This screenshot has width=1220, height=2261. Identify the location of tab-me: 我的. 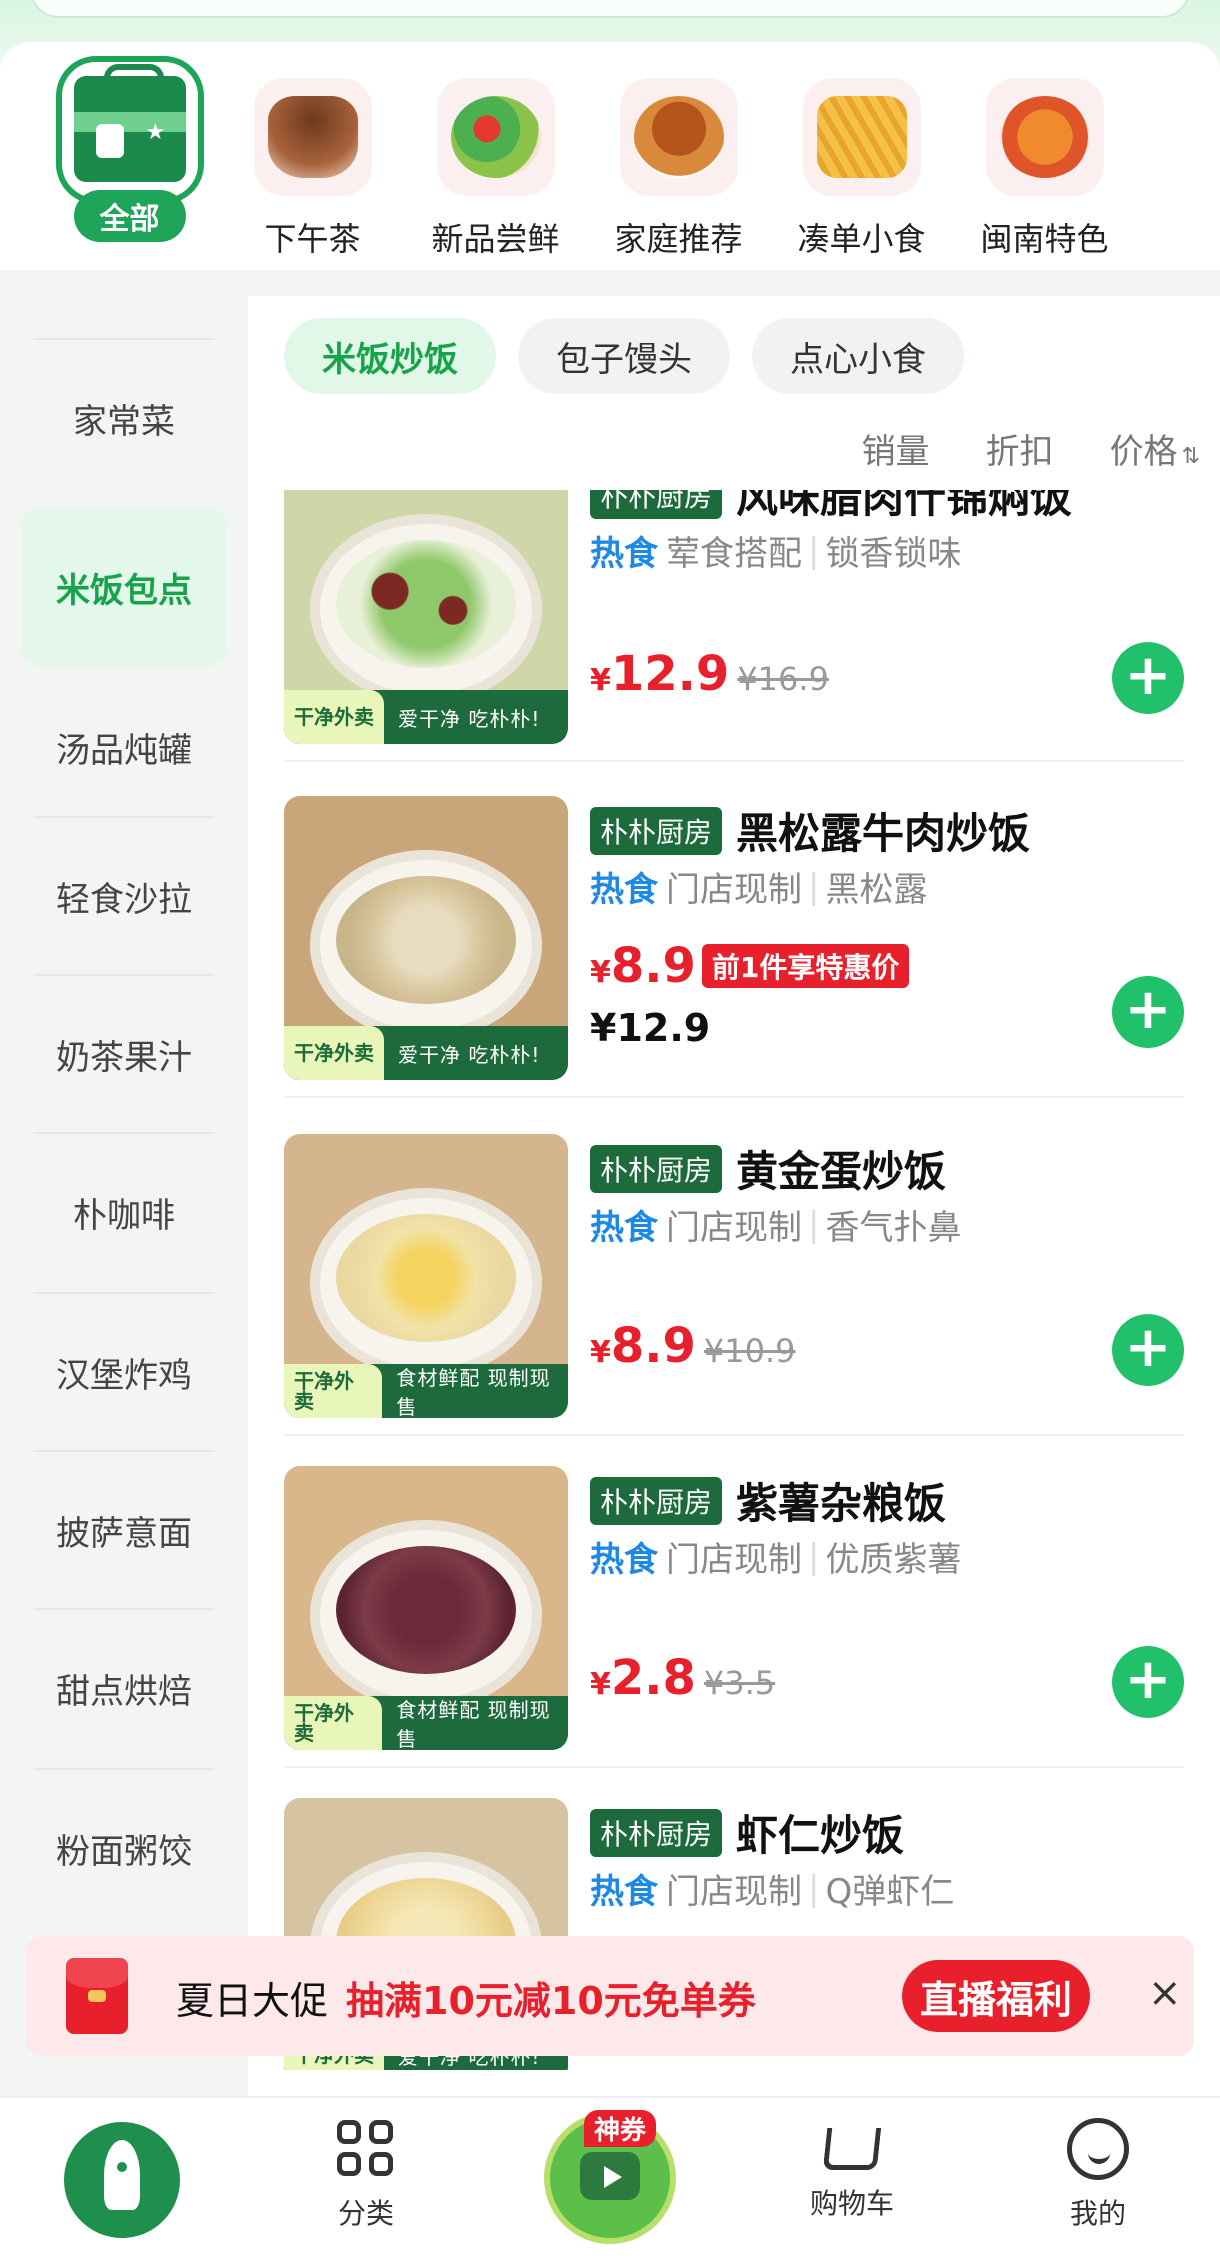
(1098, 2175).